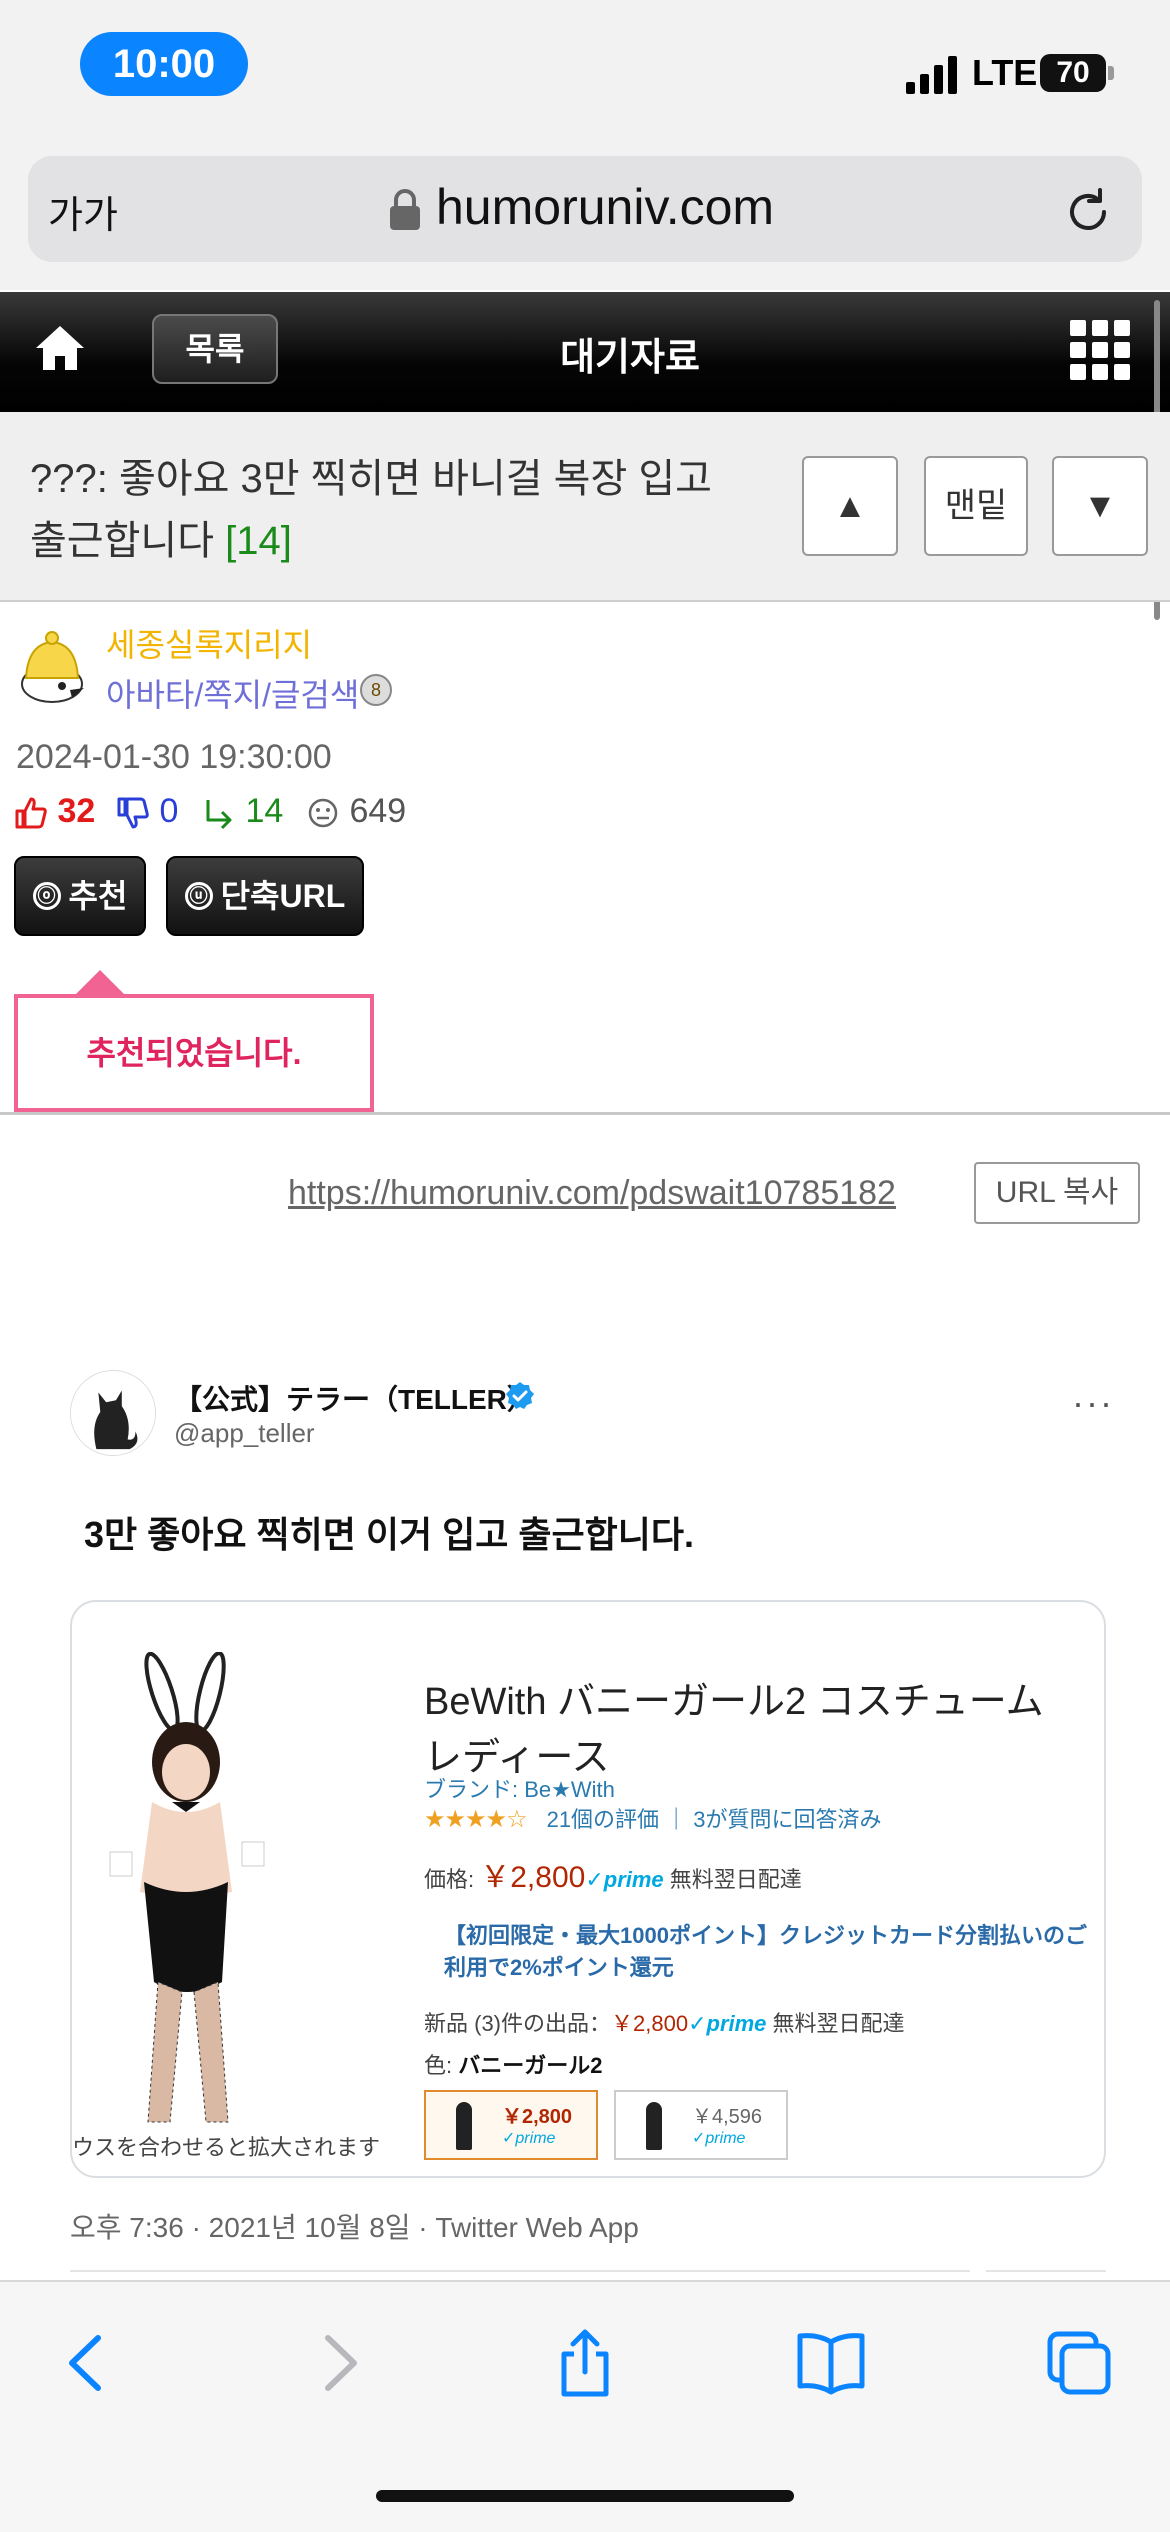 The width and height of the screenshot is (1170, 2532). What do you see at coordinates (98, 896) in the screenshot?
I see `recommend-label: 추천` at bounding box center [98, 896].